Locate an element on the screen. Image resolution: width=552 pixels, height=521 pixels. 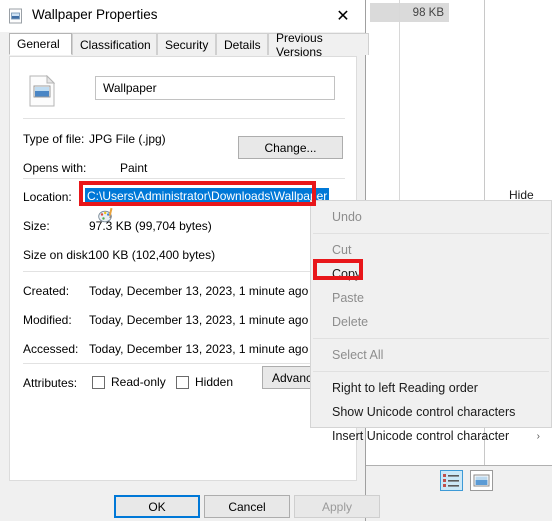
location-label: Location: is located at coordinates (47, 197).